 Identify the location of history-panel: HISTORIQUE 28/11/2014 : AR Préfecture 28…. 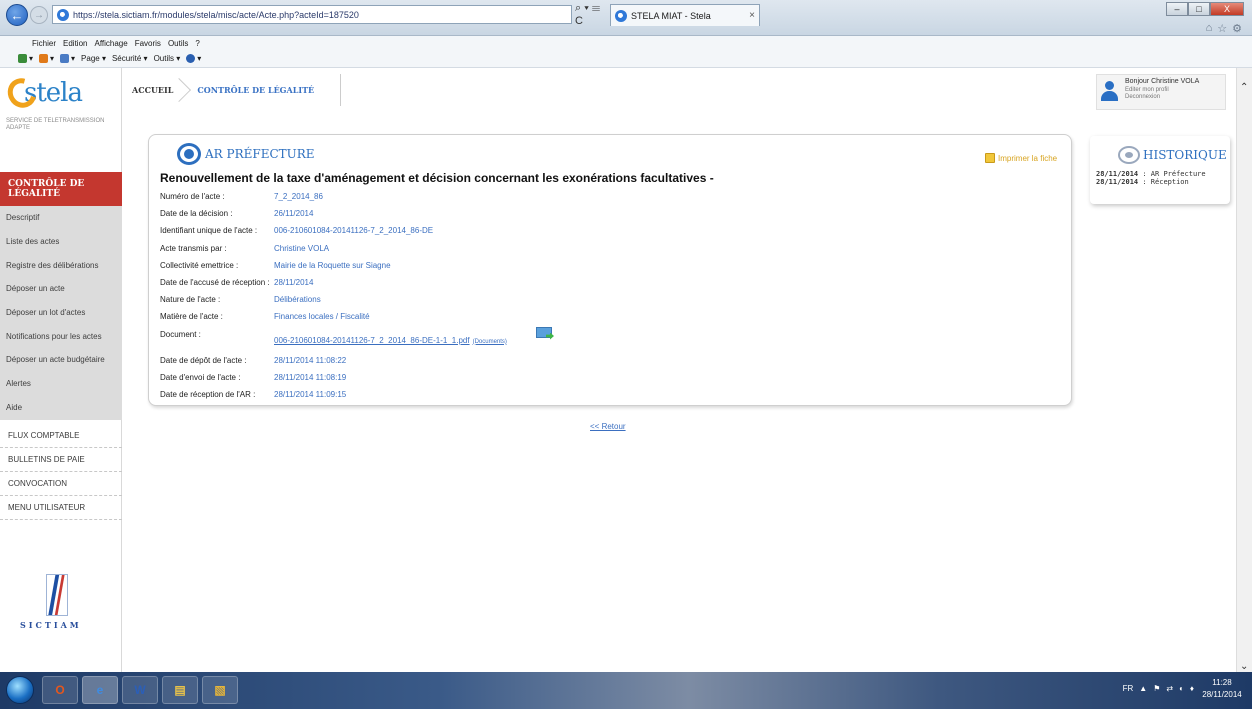
(1160, 170).